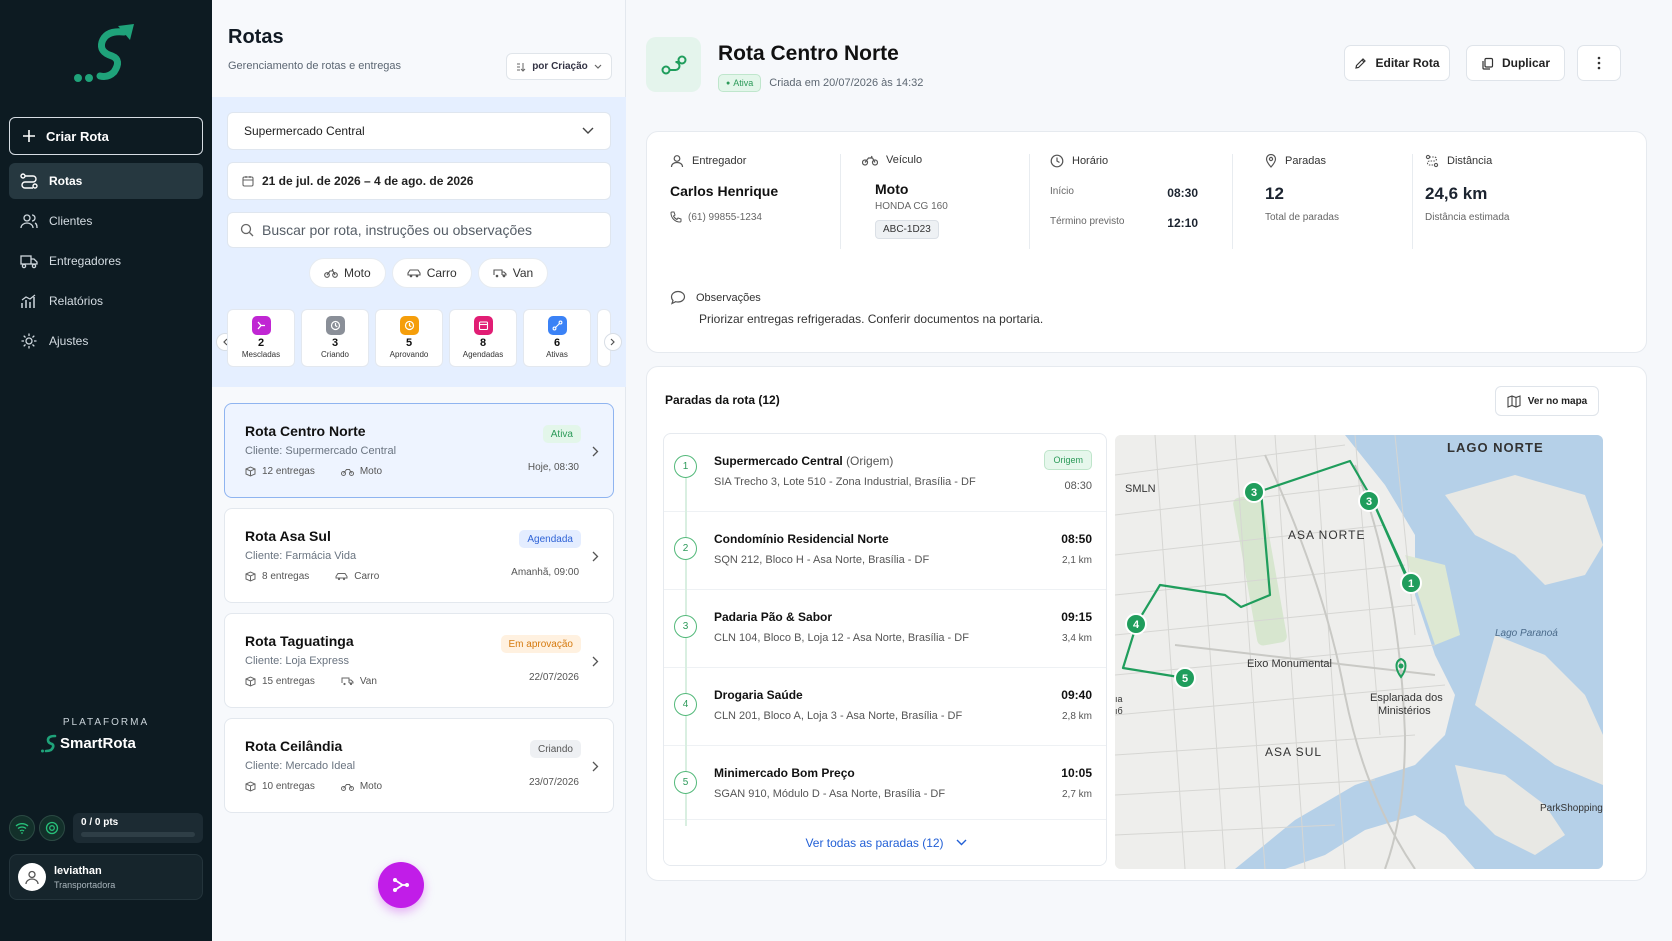 The image size is (1672, 941). Describe the element at coordinates (1515, 63) in the screenshot. I see `duplicate-button: Duplicar` at that location.